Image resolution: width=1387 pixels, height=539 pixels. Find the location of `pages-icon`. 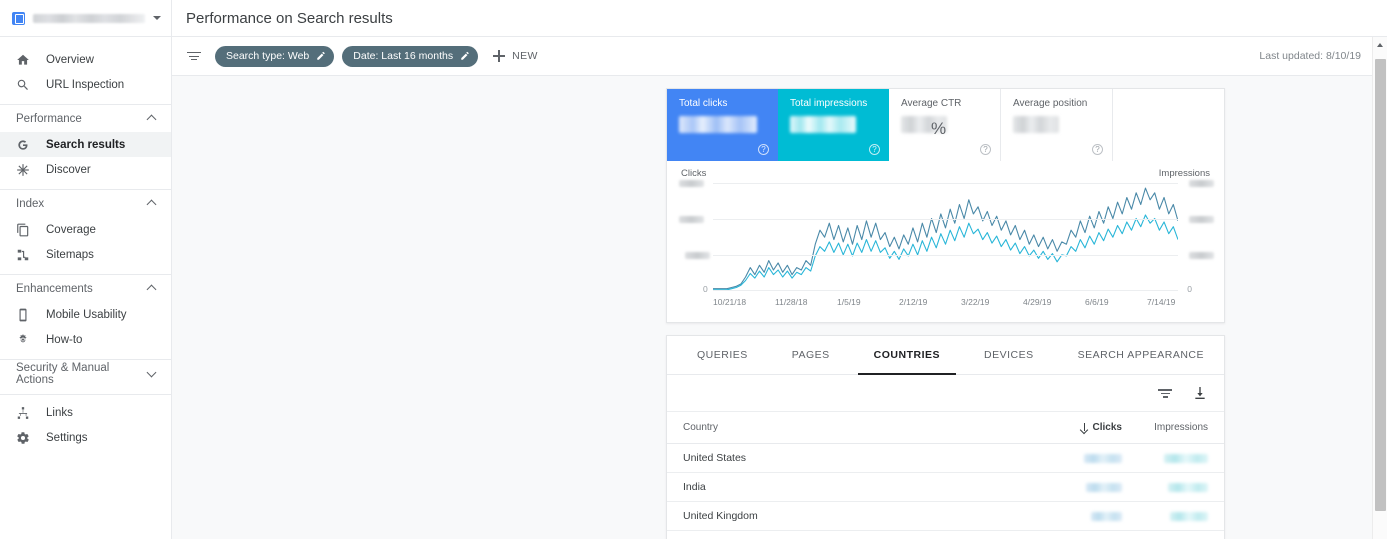

pages-icon is located at coordinates (23, 230).